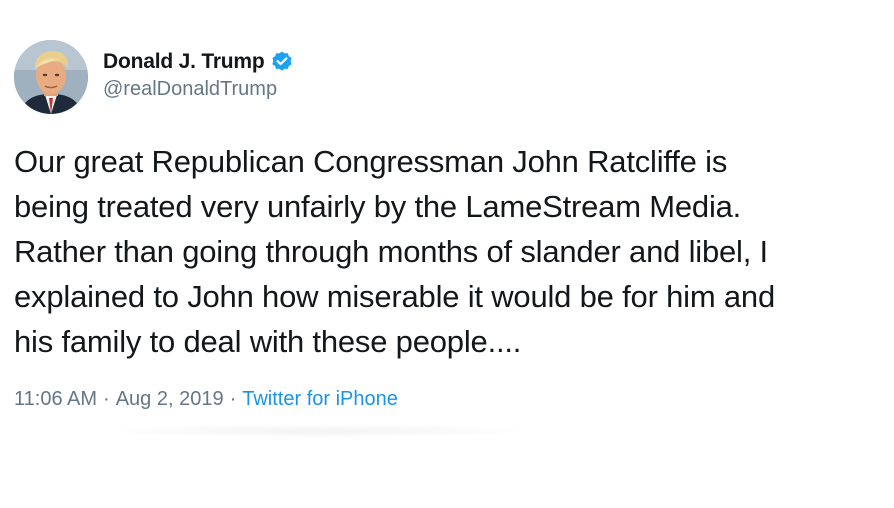 The width and height of the screenshot is (894, 508). I want to click on tweet-date: Aug 2, 2019, so click(170, 399).